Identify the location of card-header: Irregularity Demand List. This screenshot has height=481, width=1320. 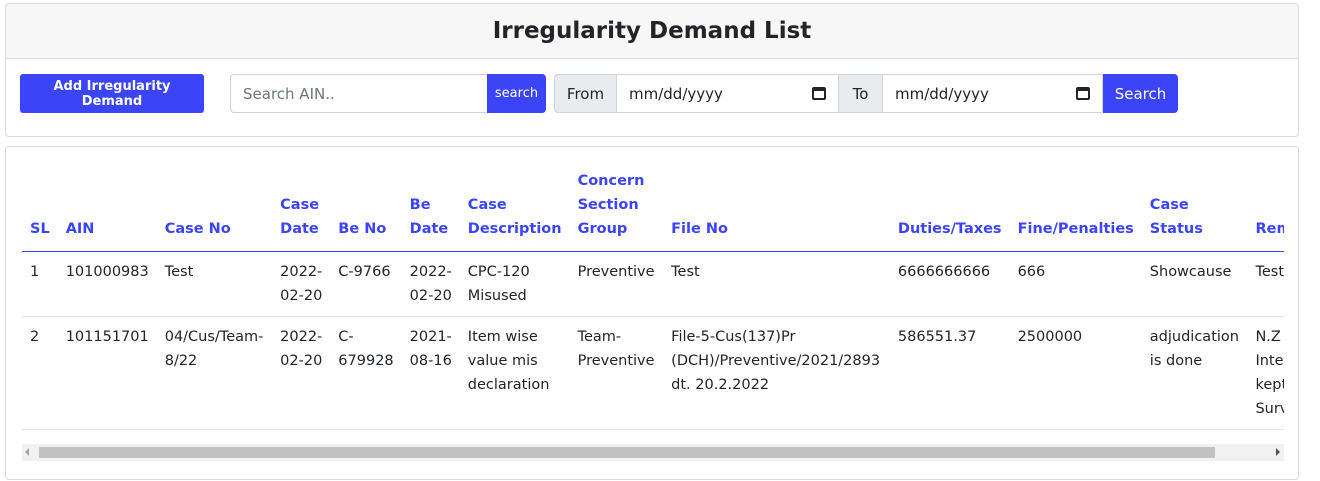
(652, 31).